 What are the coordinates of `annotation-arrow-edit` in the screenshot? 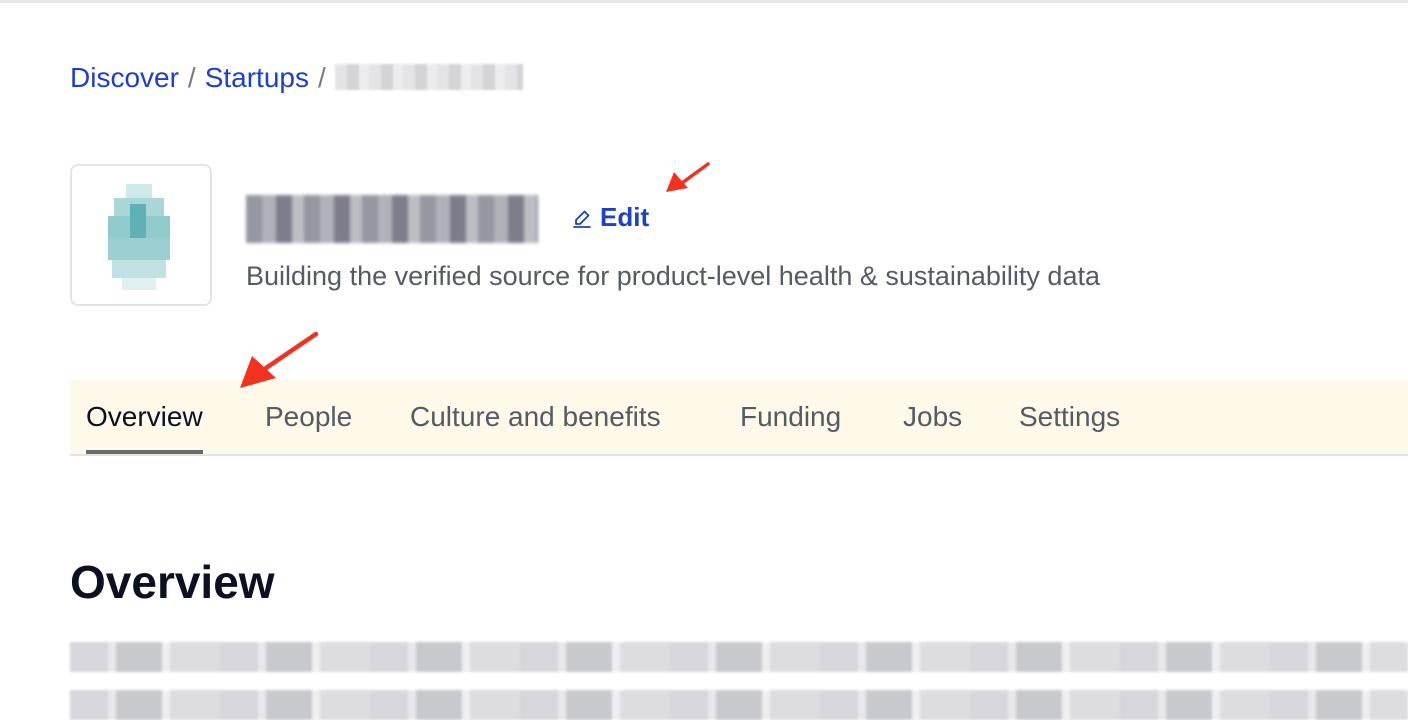 It's located at (688, 177).